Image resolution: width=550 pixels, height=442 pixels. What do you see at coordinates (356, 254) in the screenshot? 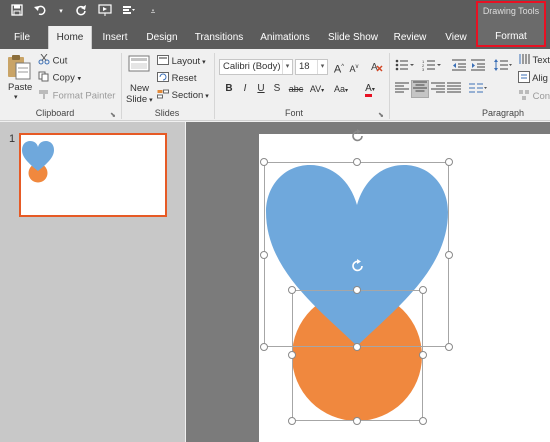
I see `heart-selection-box` at bounding box center [356, 254].